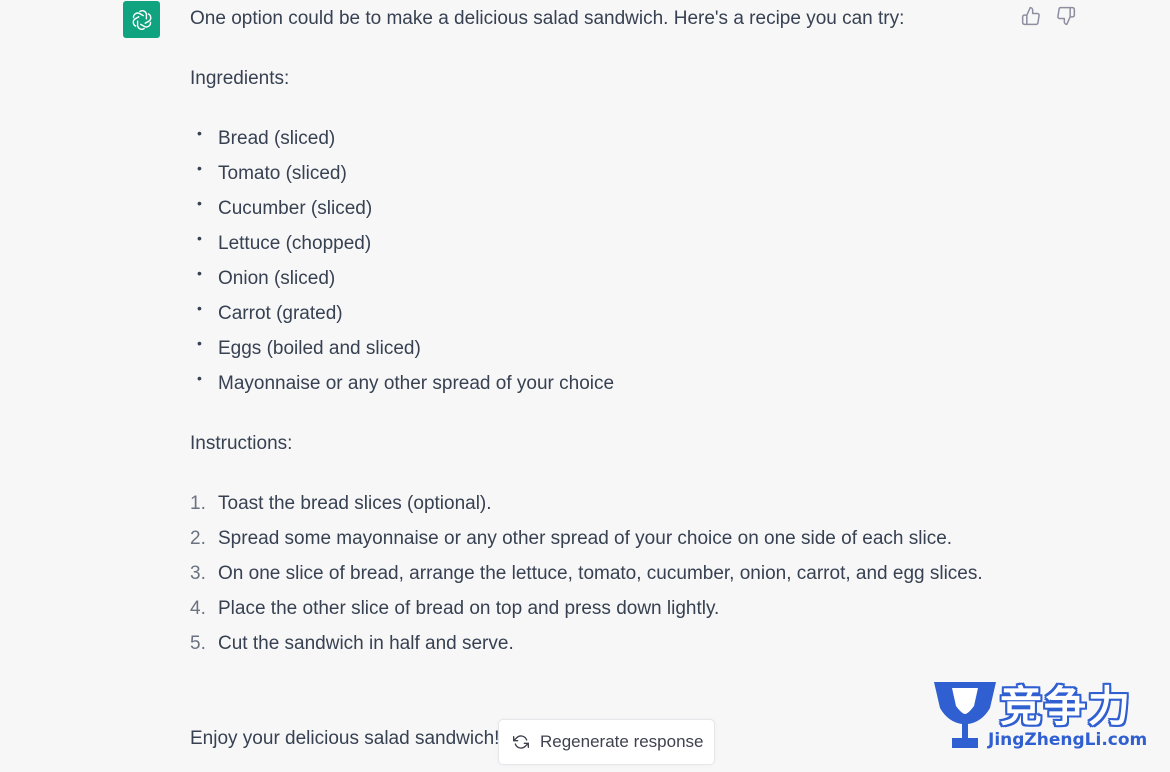 This screenshot has width=1170, height=772. What do you see at coordinates (622, 741) in the screenshot?
I see `regenerate-label: Regenerate response` at bounding box center [622, 741].